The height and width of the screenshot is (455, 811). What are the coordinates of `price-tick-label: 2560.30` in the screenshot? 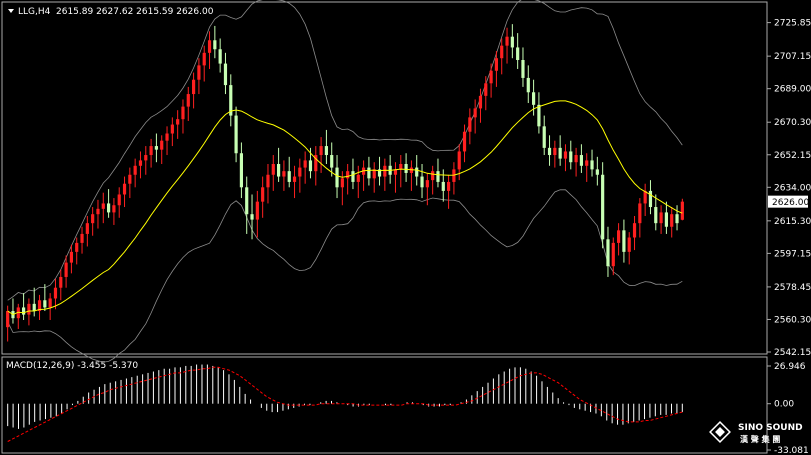 It's located at (792, 320).